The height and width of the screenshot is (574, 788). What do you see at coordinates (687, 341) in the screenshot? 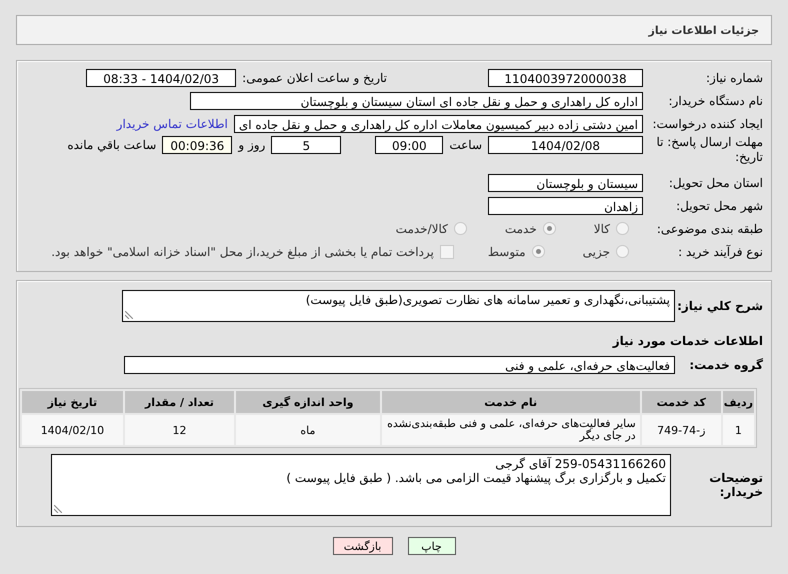
I see `section-heading: اطلاعات خدمات مورد نیاز` at bounding box center [687, 341].